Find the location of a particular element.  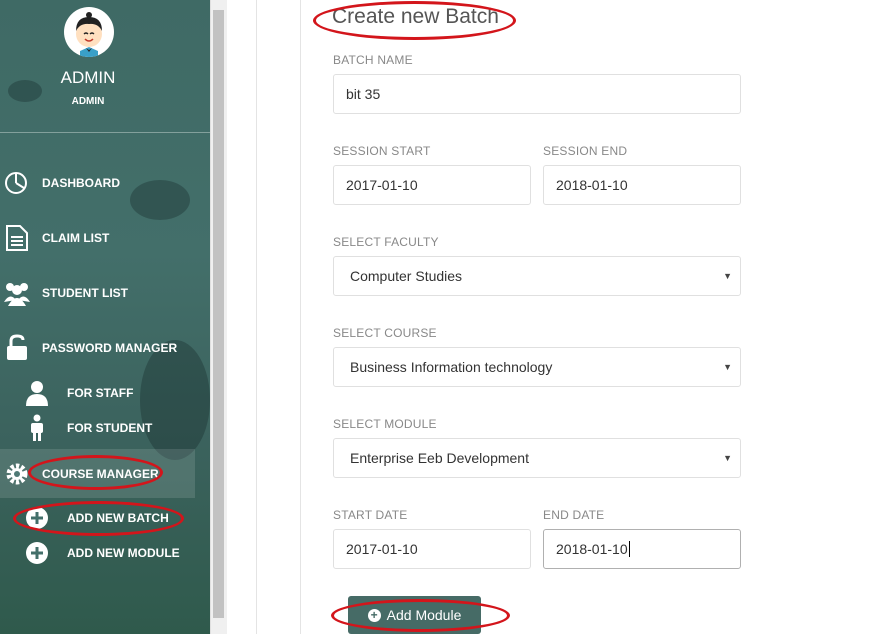

session-start-label: SESSION START is located at coordinates (382, 151).